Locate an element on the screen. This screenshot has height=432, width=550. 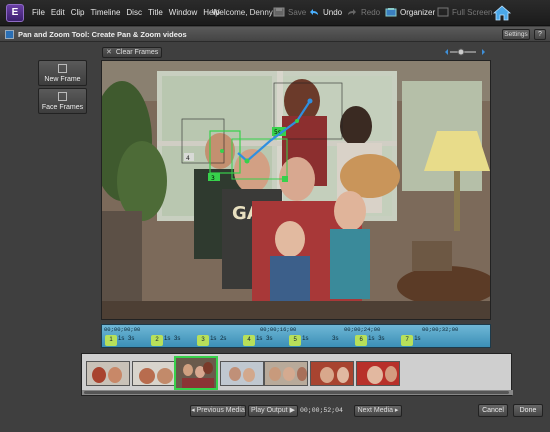
menu-window: Window is located at coordinates (183, 12).